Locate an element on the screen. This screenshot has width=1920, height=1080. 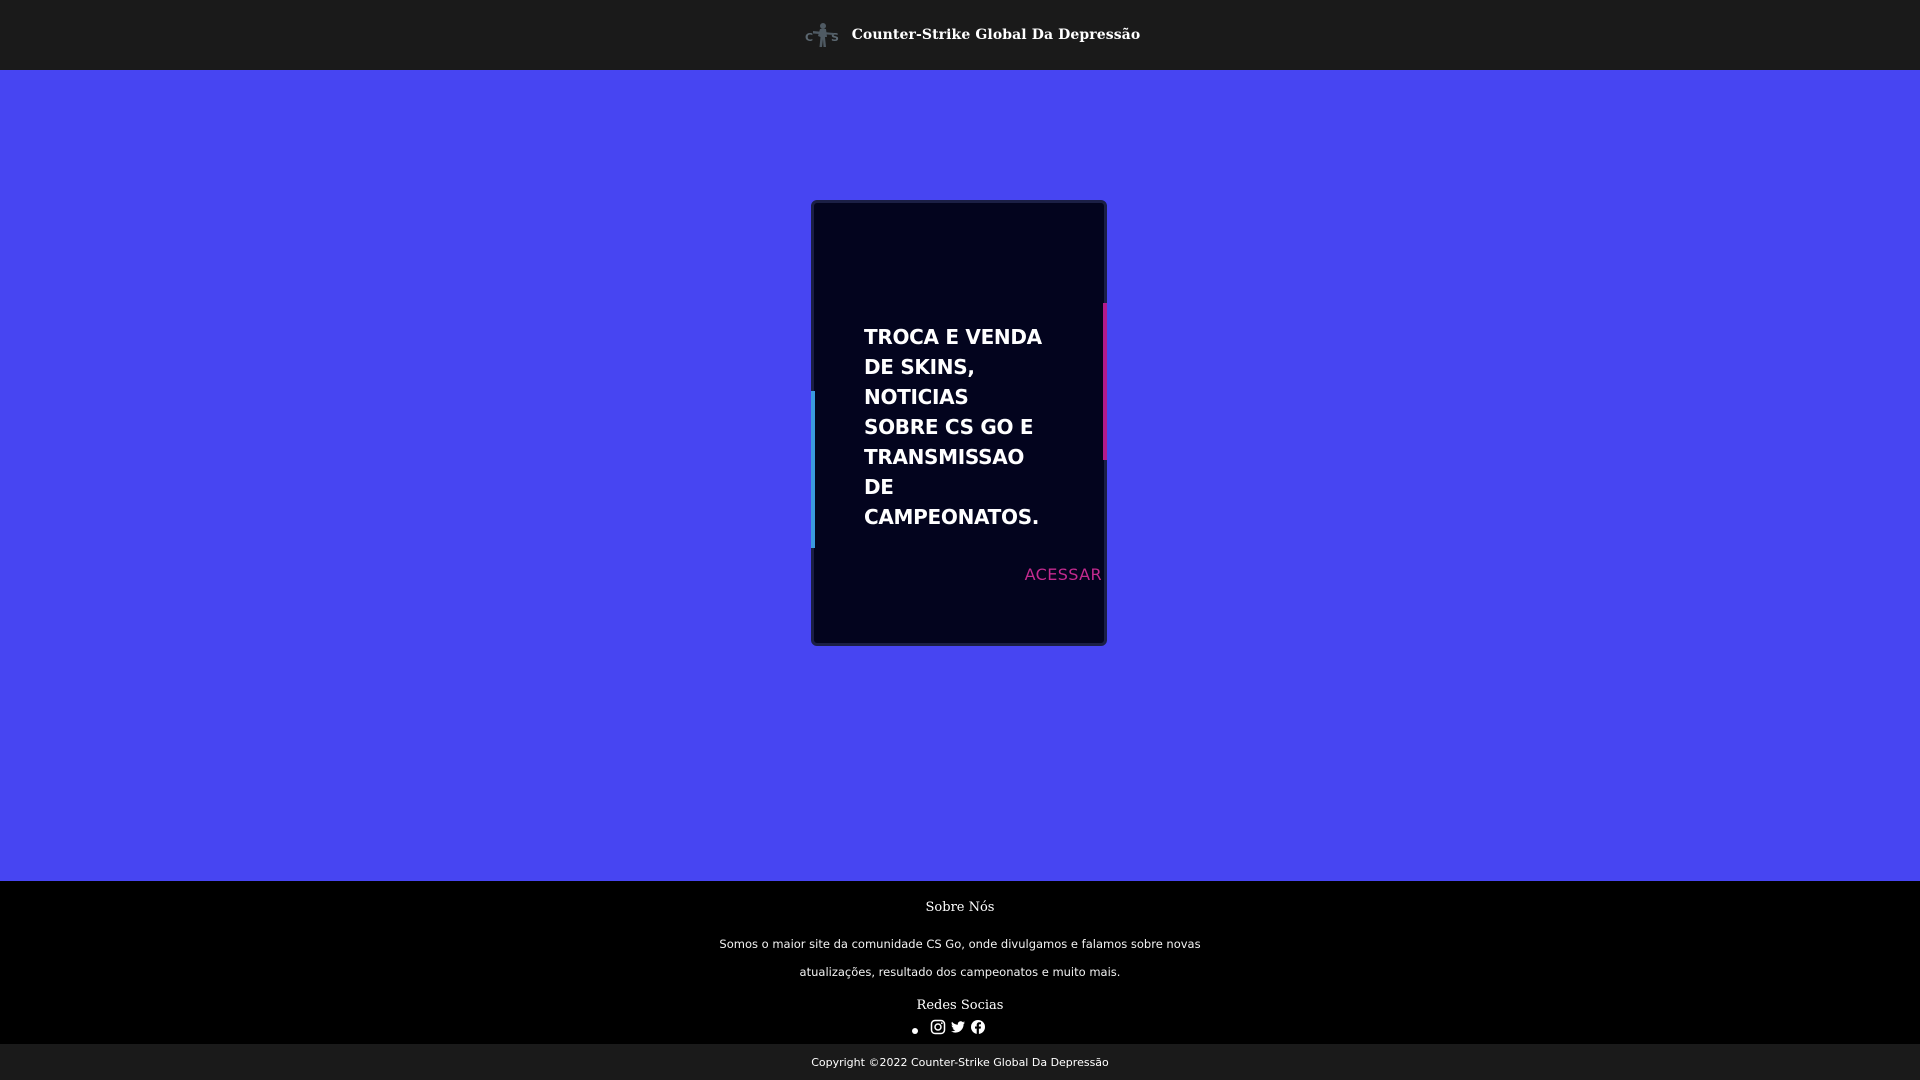
instagram-icon is located at coordinates (938, 1027).